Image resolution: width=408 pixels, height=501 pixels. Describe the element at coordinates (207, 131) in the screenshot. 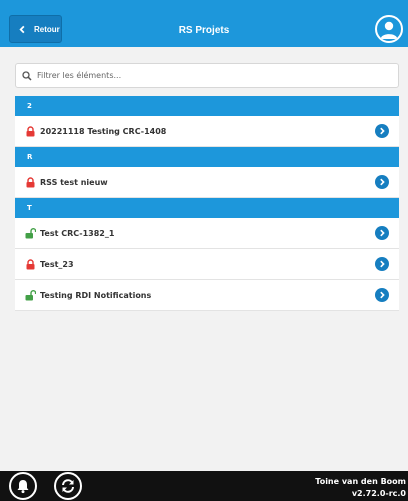

I see `list-item: 20221118 Testing CRC-1408` at that location.